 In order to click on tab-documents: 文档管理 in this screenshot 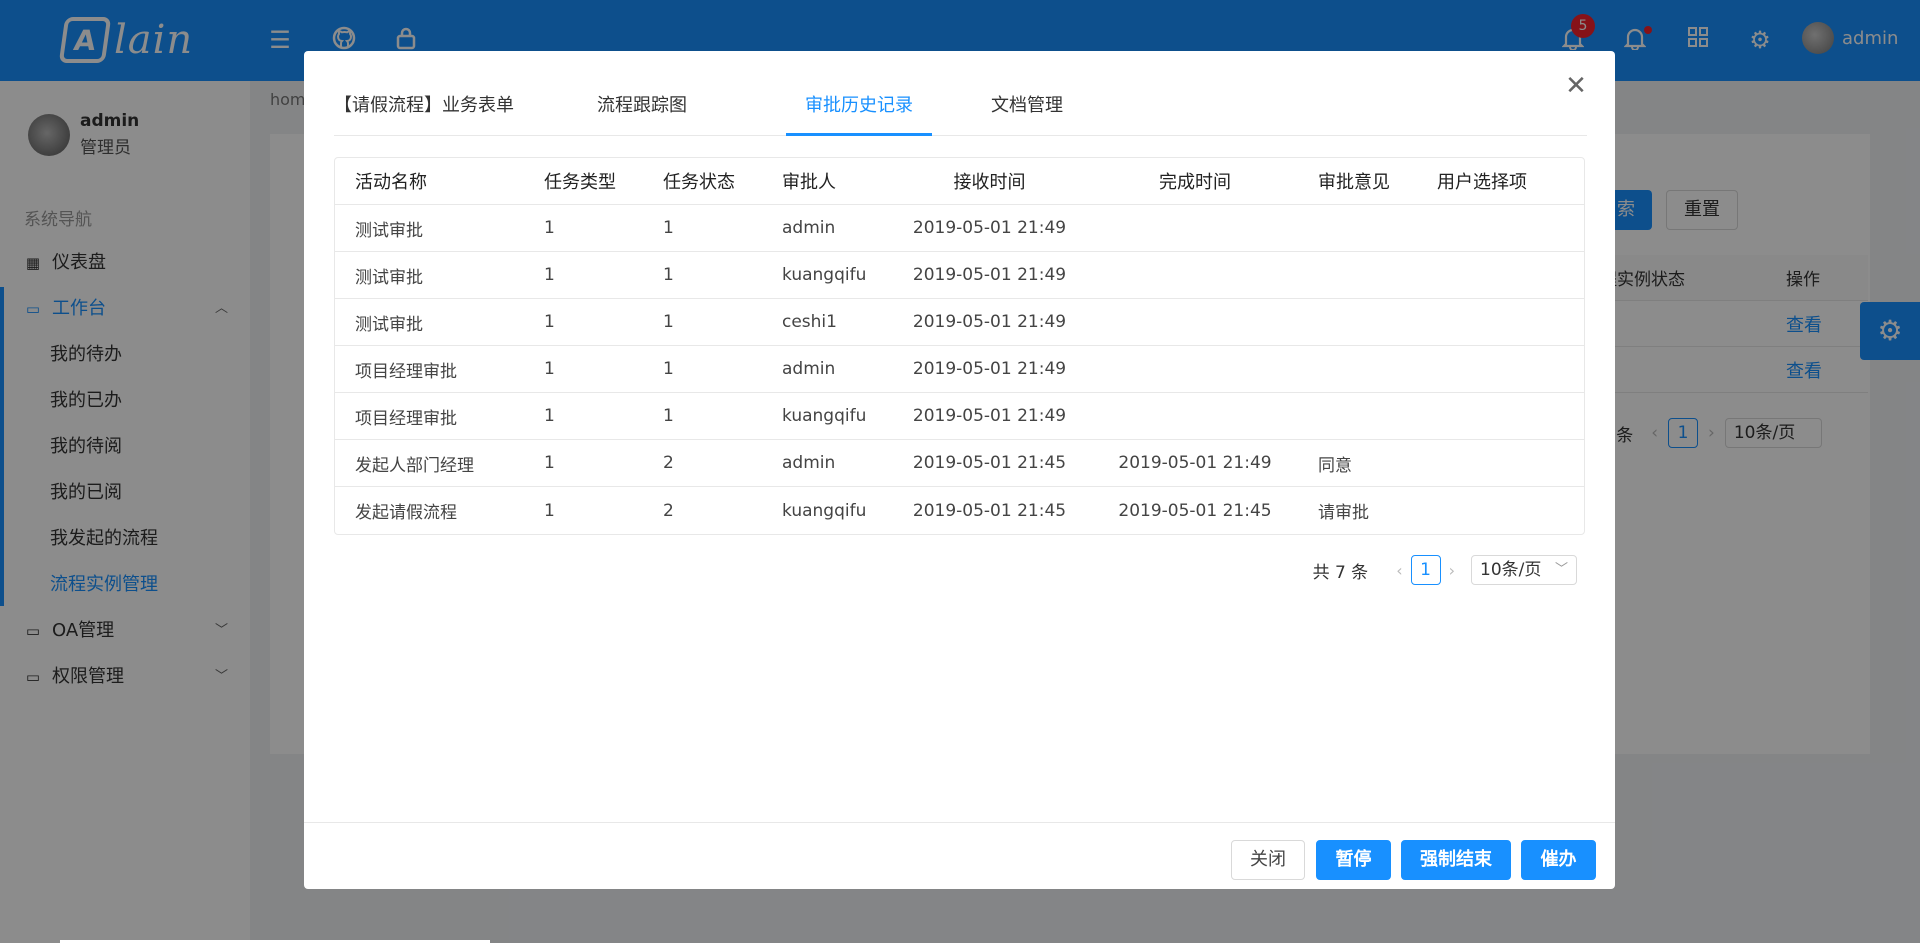, I will do `click(1027, 111)`.